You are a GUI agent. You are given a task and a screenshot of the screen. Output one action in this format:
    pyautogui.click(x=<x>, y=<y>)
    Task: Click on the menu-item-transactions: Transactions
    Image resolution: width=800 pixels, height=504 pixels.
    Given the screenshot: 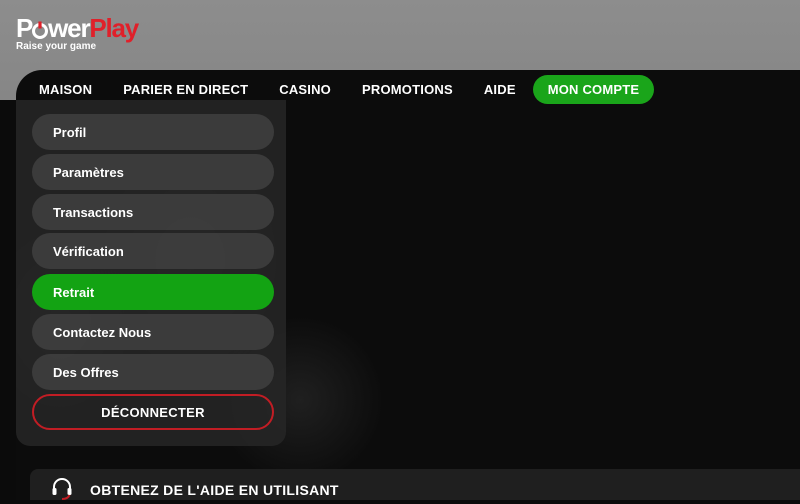 What is the action you would take?
    pyautogui.click(x=153, y=212)
    